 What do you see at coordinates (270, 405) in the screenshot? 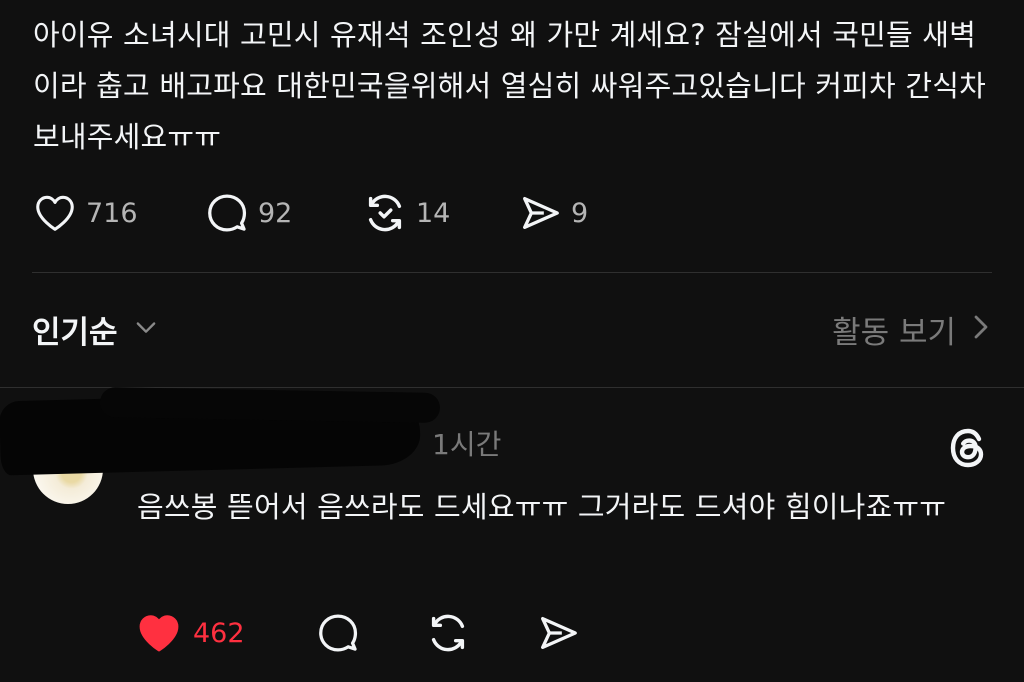
I see `redacted-username-stroke` at bounding box center [270, 405].